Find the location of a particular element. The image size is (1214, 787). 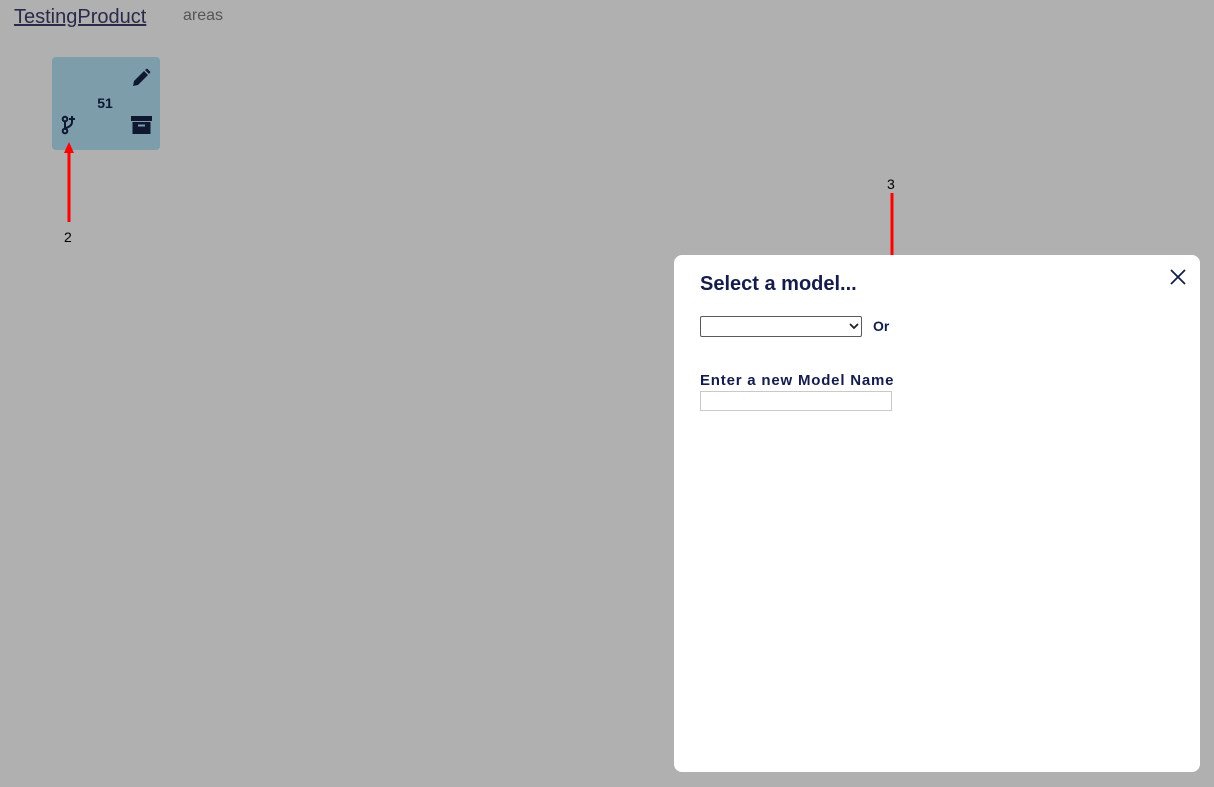

close-icon is located at coordinates (1178, 277).